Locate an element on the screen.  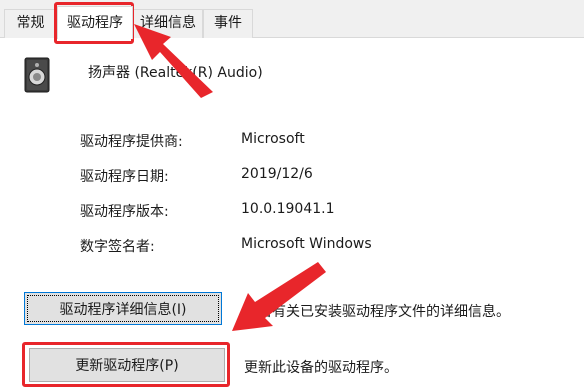
device-name: 扬声器 (Realtek(R) Audio) is located at coordinates (175, 73).